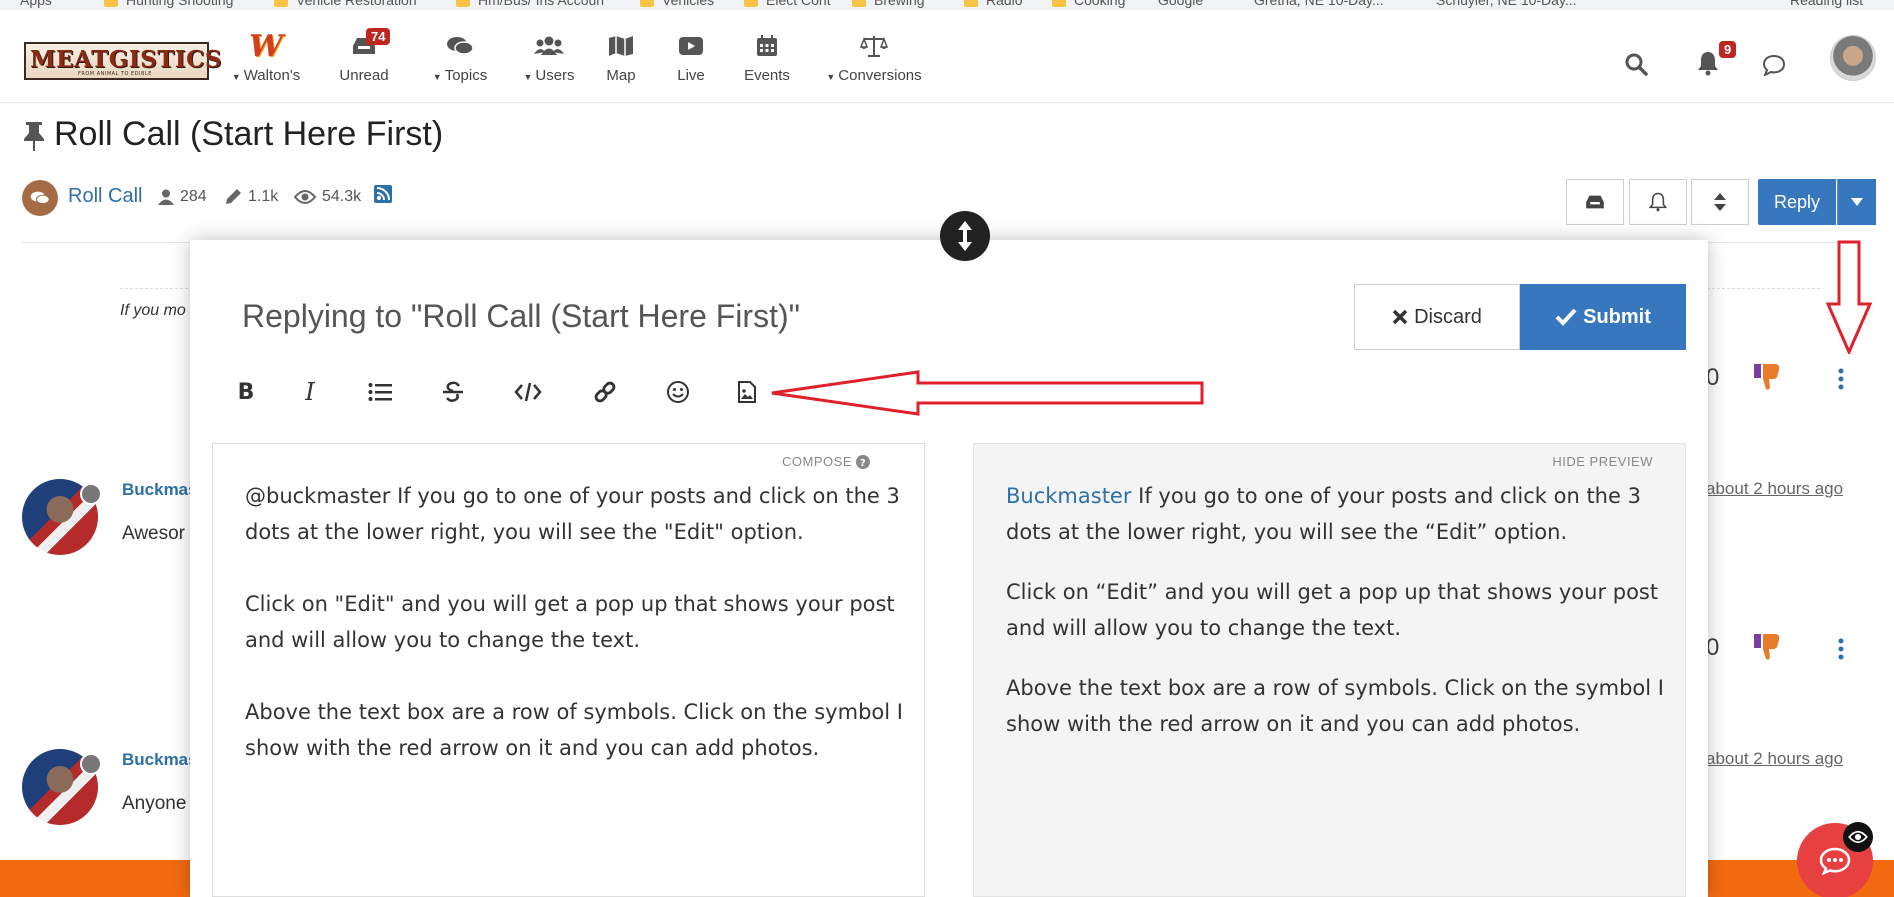  What do you see at coordinates (1713, 647) in the screenshot?
I see `vote-count: 0` at bounding box center [1713, 647].